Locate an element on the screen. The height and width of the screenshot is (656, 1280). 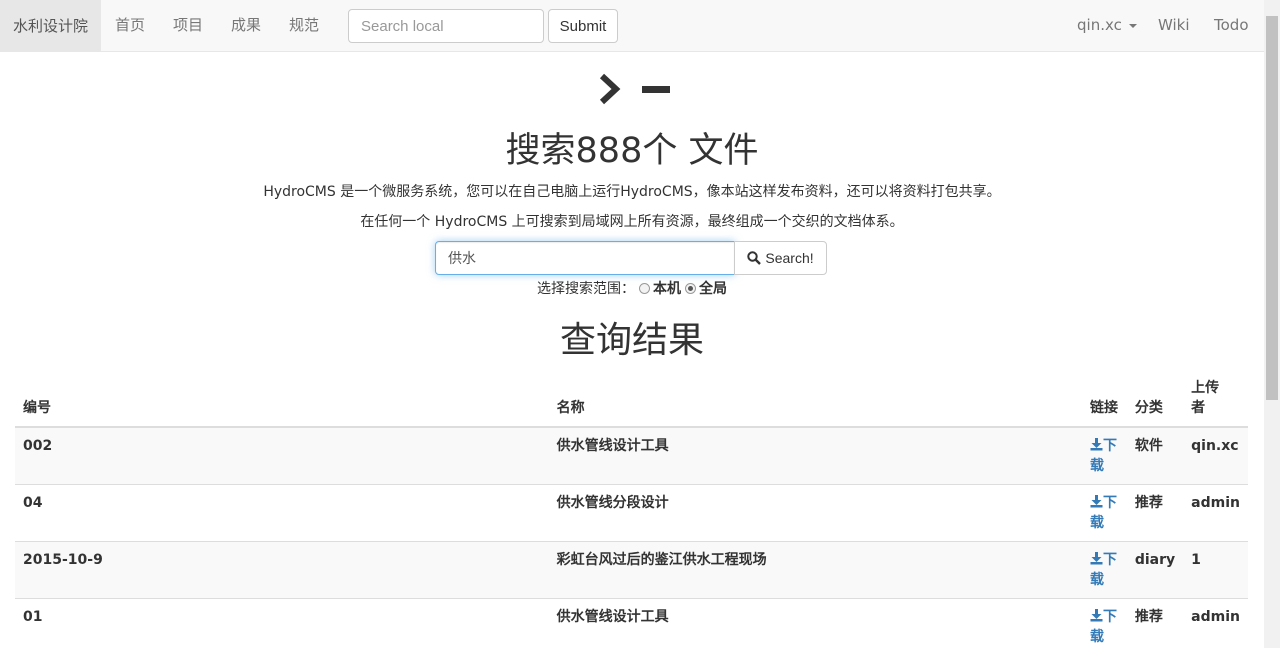
header-id: 编号 is located at coordinates (282, 403).